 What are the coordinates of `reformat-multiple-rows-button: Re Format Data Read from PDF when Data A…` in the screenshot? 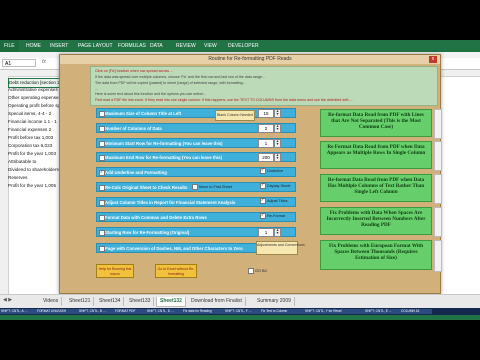 It's located at (376, 155).